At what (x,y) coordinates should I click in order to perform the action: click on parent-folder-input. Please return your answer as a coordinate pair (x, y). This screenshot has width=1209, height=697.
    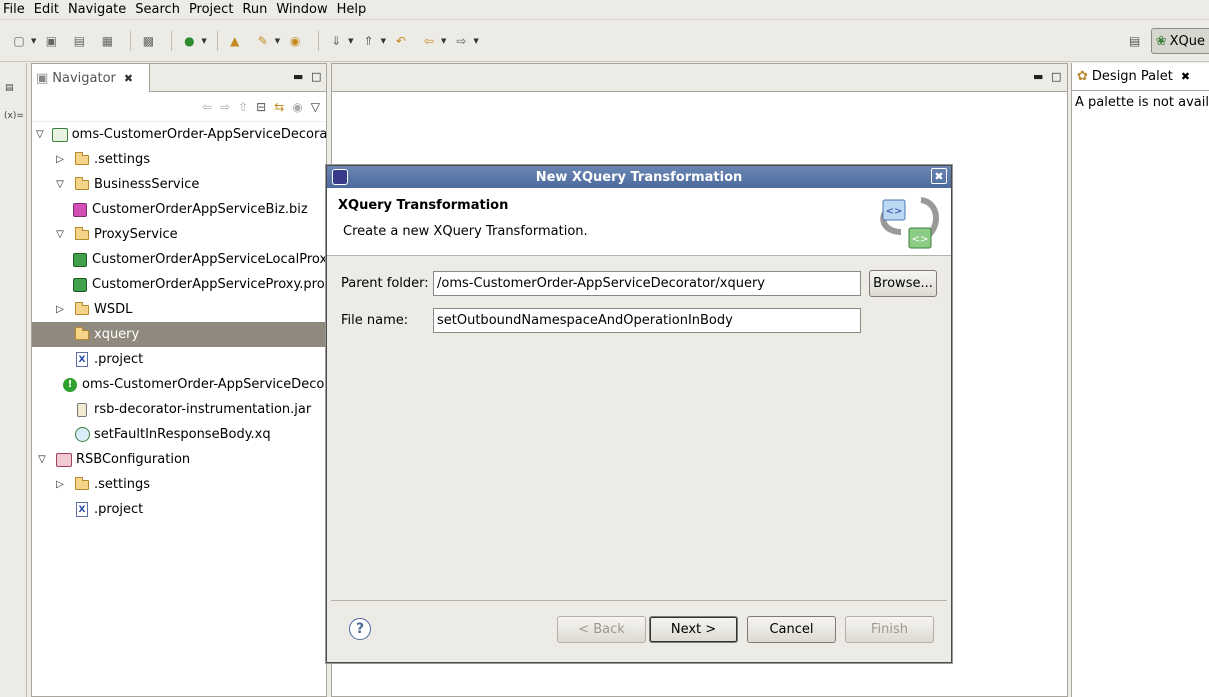
    Looking at the image, I should click on (647, 283).